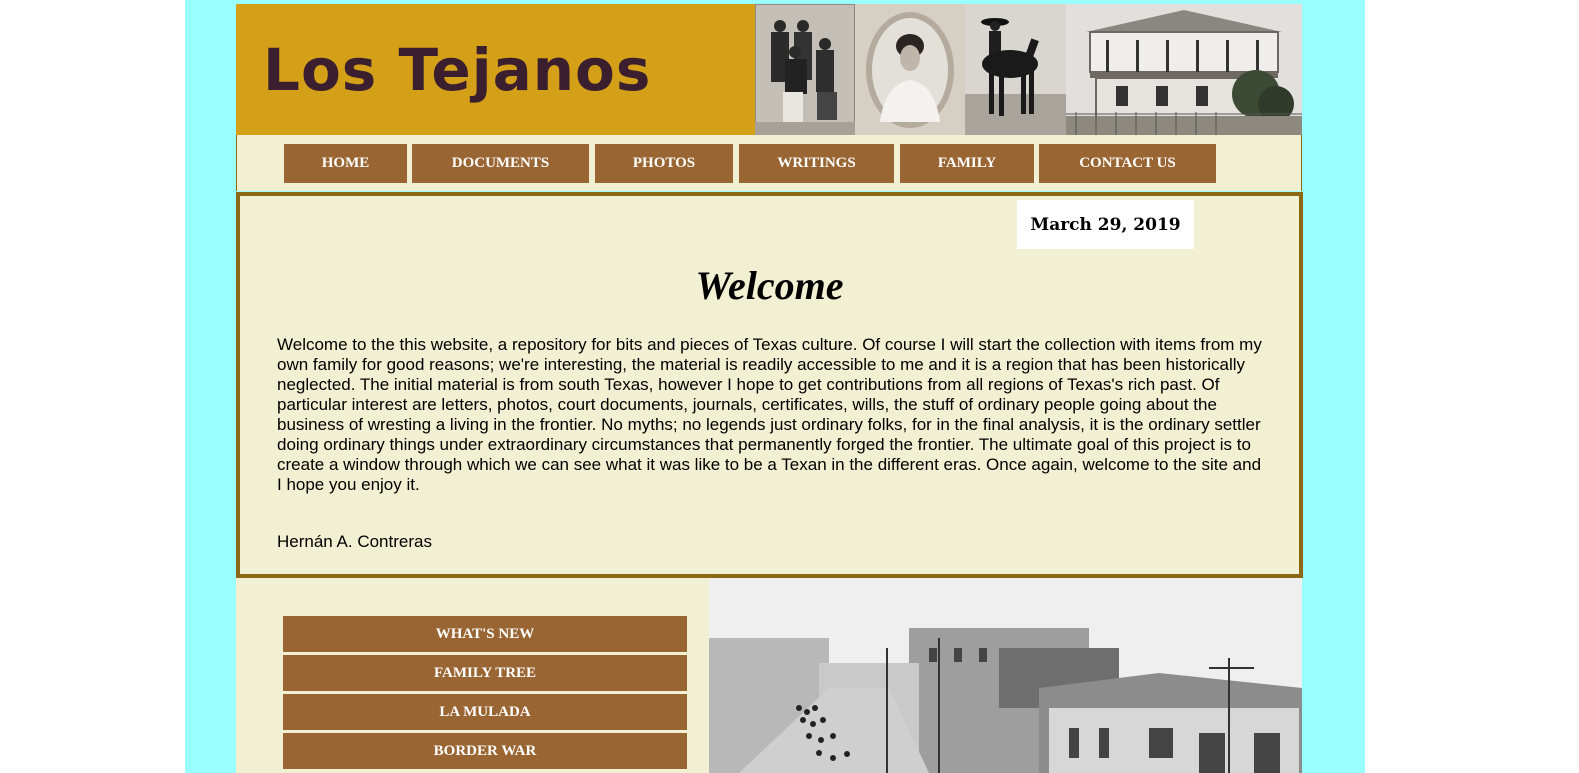 Image resolution: width=1579 pixels, height=773 pixels. I want to click on horseman-photo, so click(1015, 69).